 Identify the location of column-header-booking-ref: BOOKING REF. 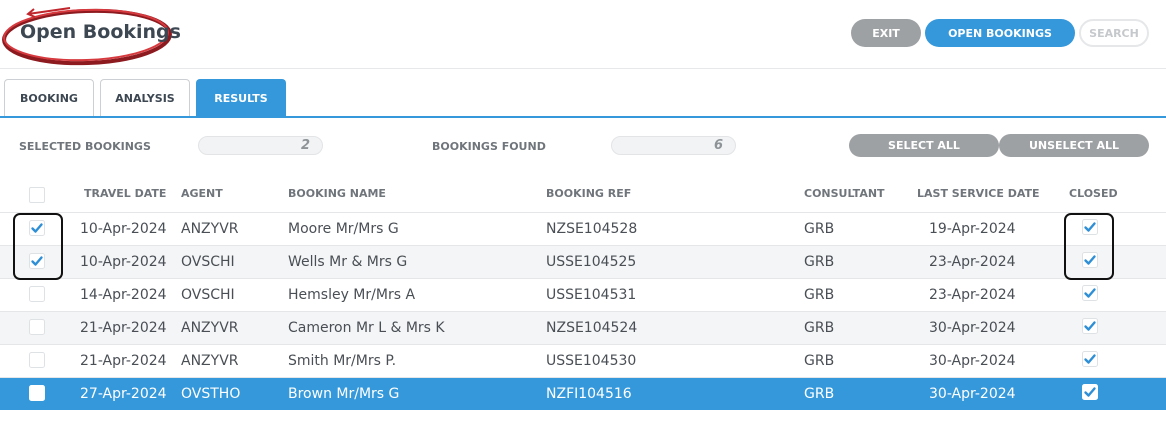
(588, 193).